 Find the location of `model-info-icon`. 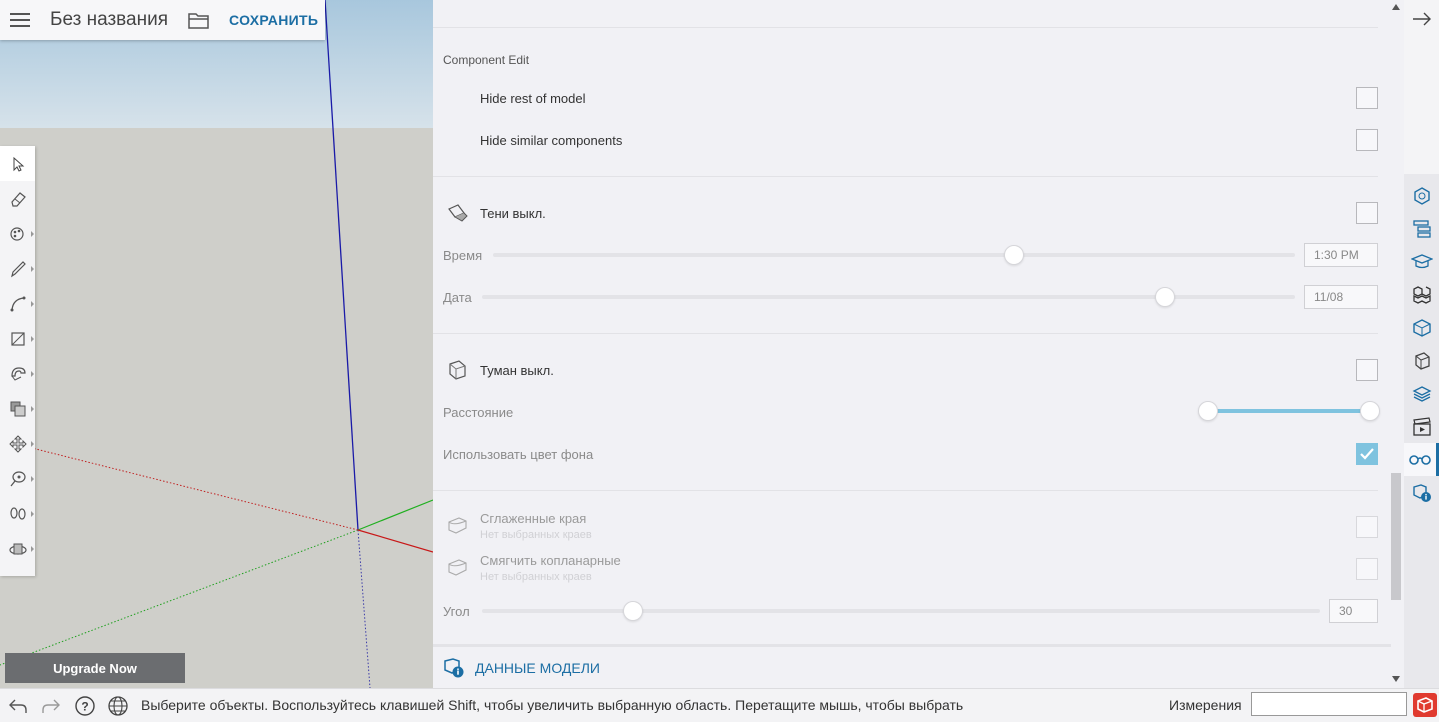

model-info-icon is located at coordinates (454, 667).